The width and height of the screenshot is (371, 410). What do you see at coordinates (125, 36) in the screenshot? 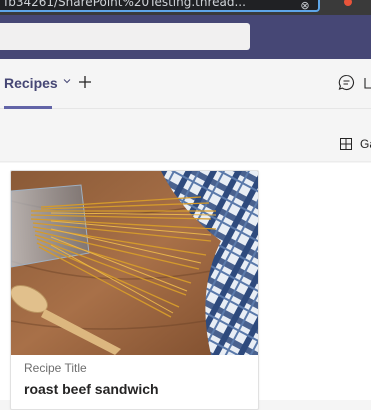
I see `search-box` at bounding box center [125, 36].